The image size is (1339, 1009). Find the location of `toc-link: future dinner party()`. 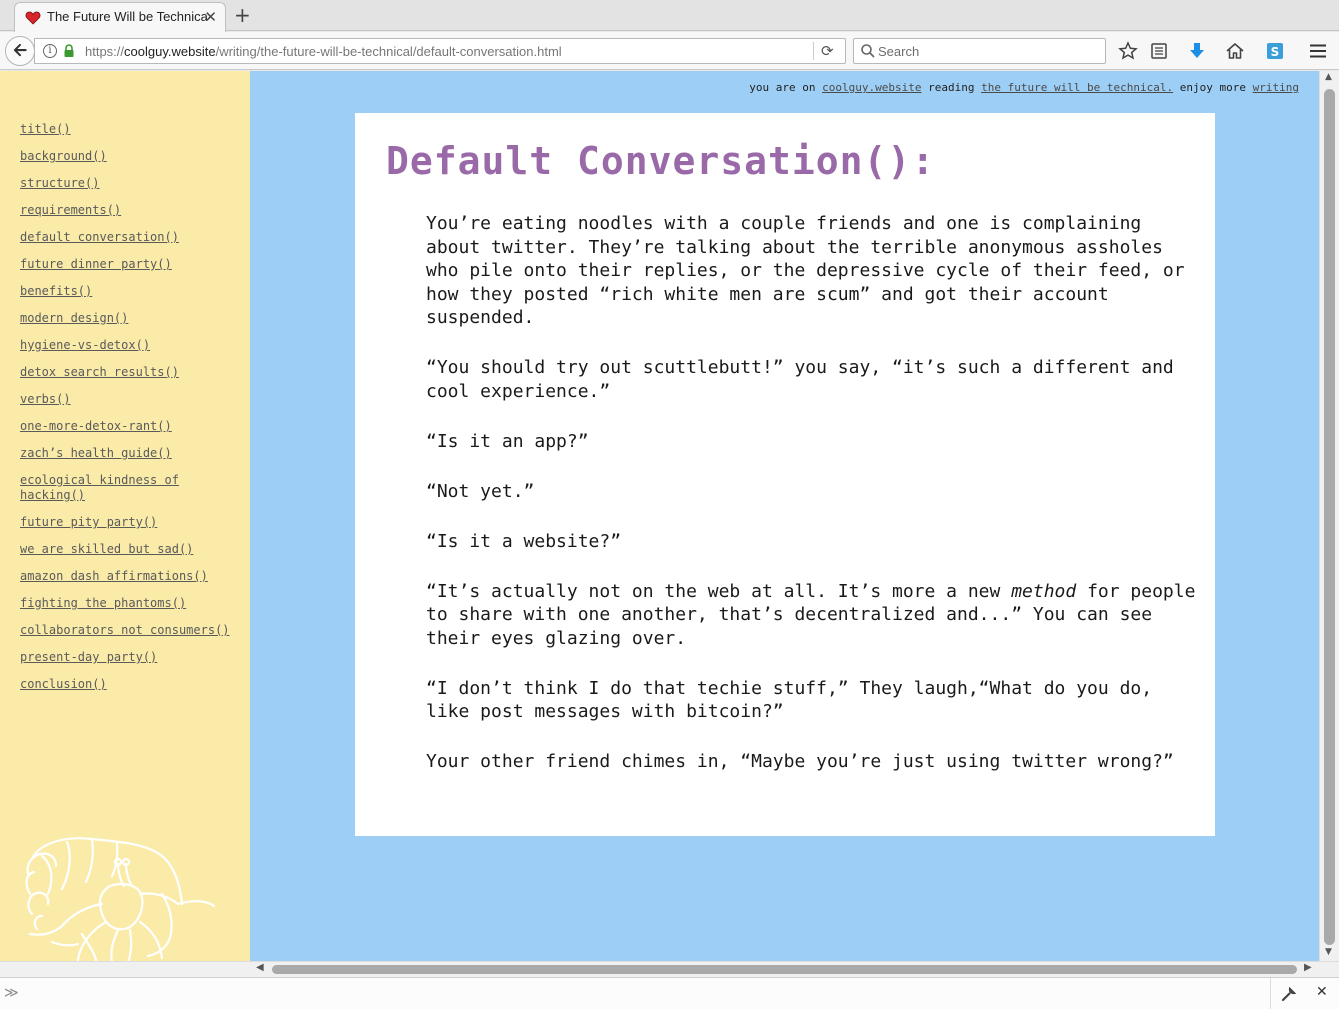

toc-link: future dinner party() is located at coordinates (96, 264).